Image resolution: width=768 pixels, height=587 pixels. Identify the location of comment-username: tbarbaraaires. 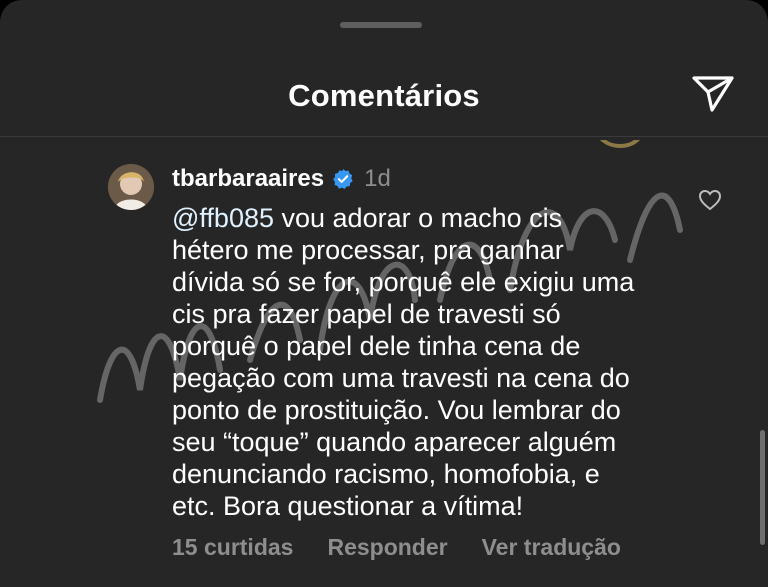
(248, 179).